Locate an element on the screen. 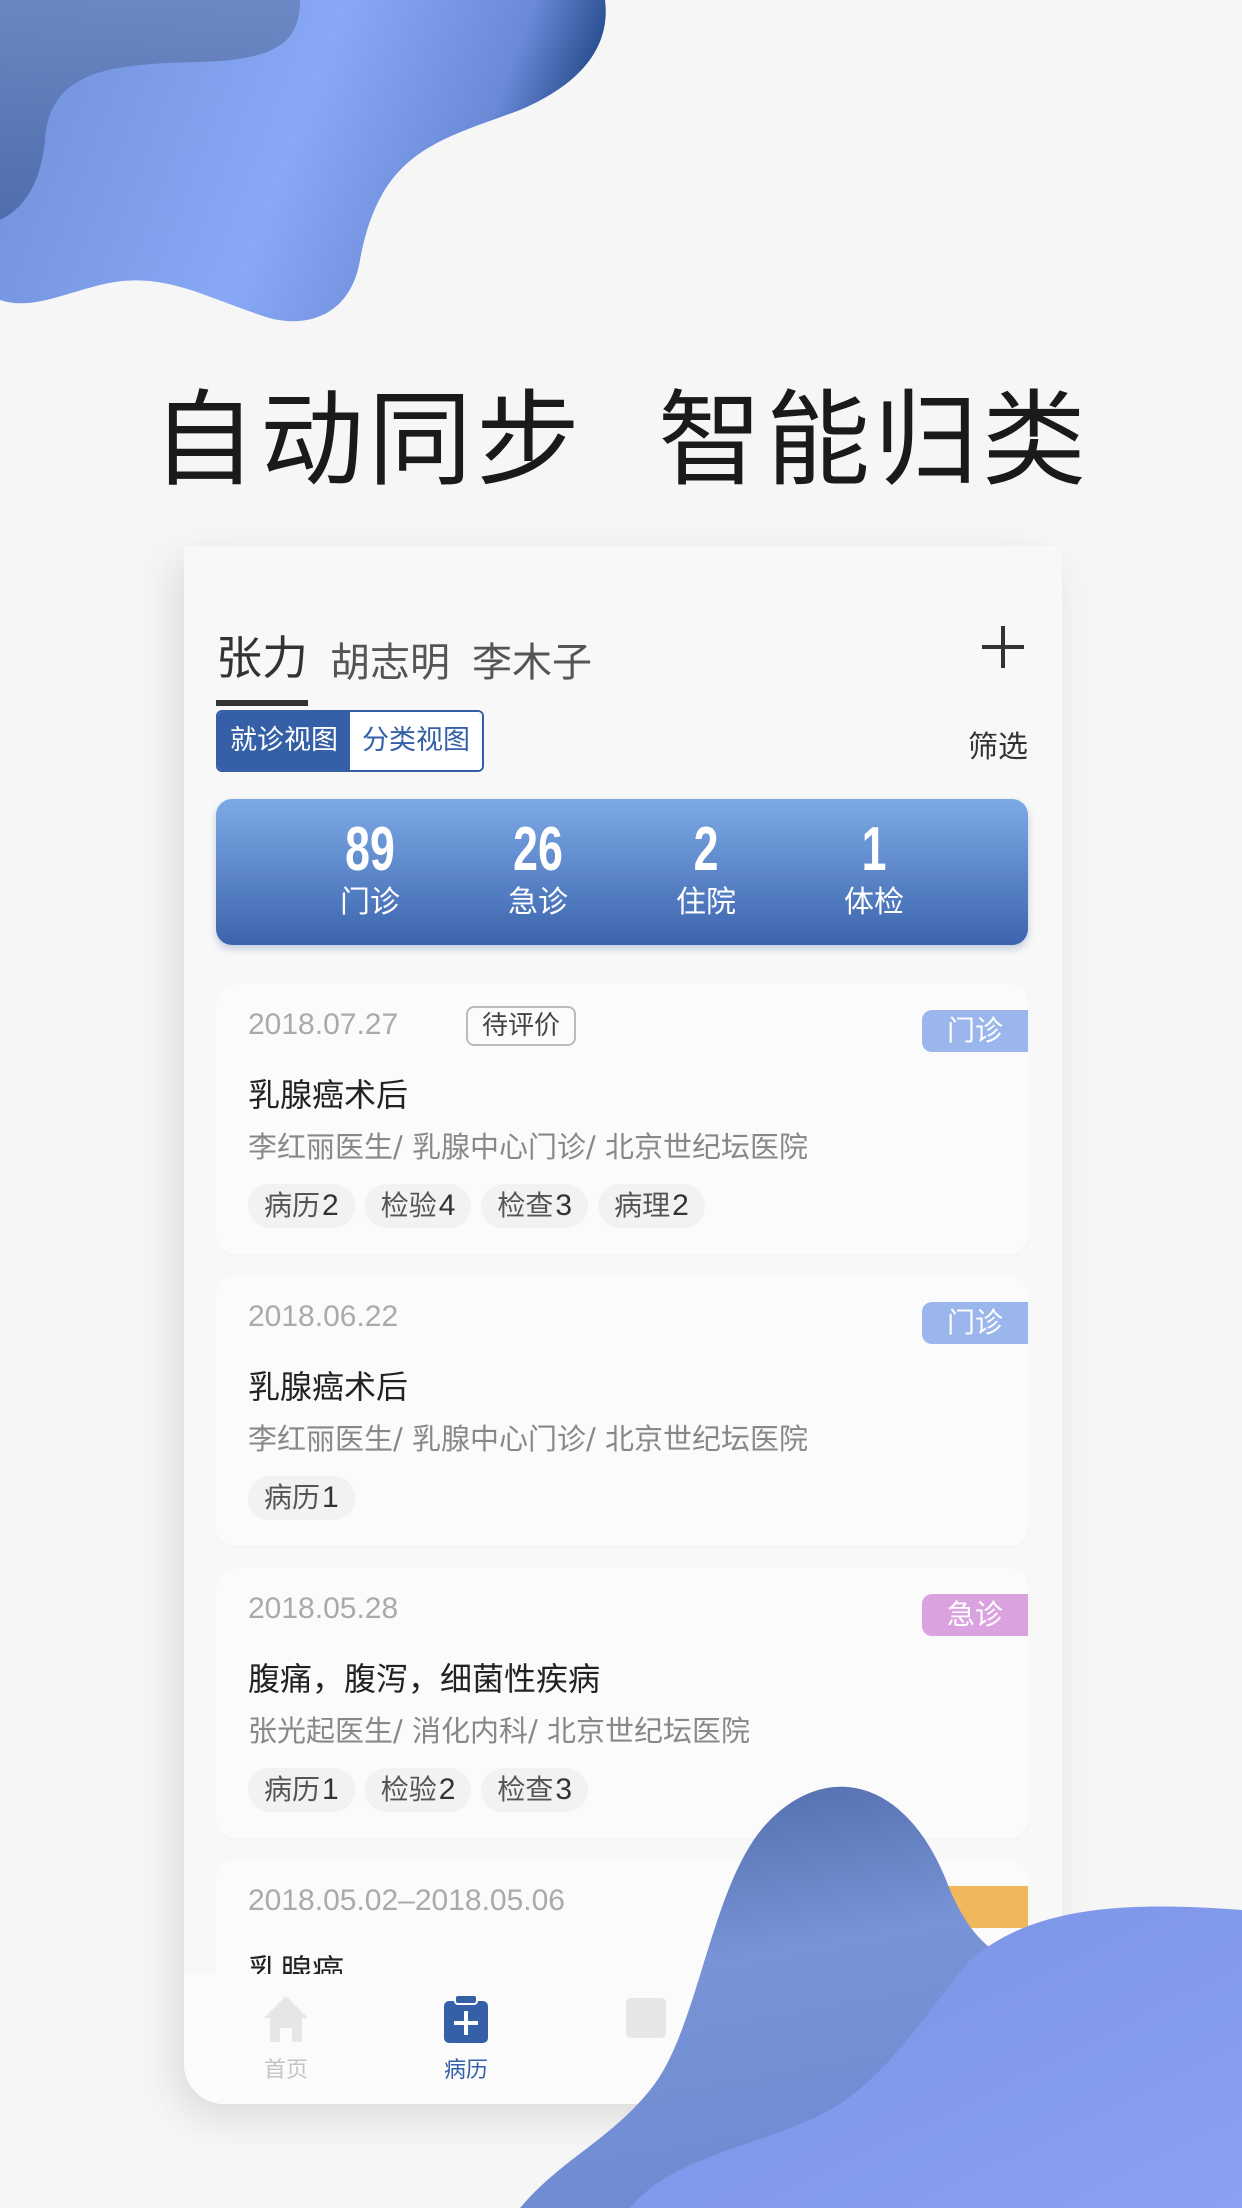  decorative-blob-top is located at coordinates (303, 161).